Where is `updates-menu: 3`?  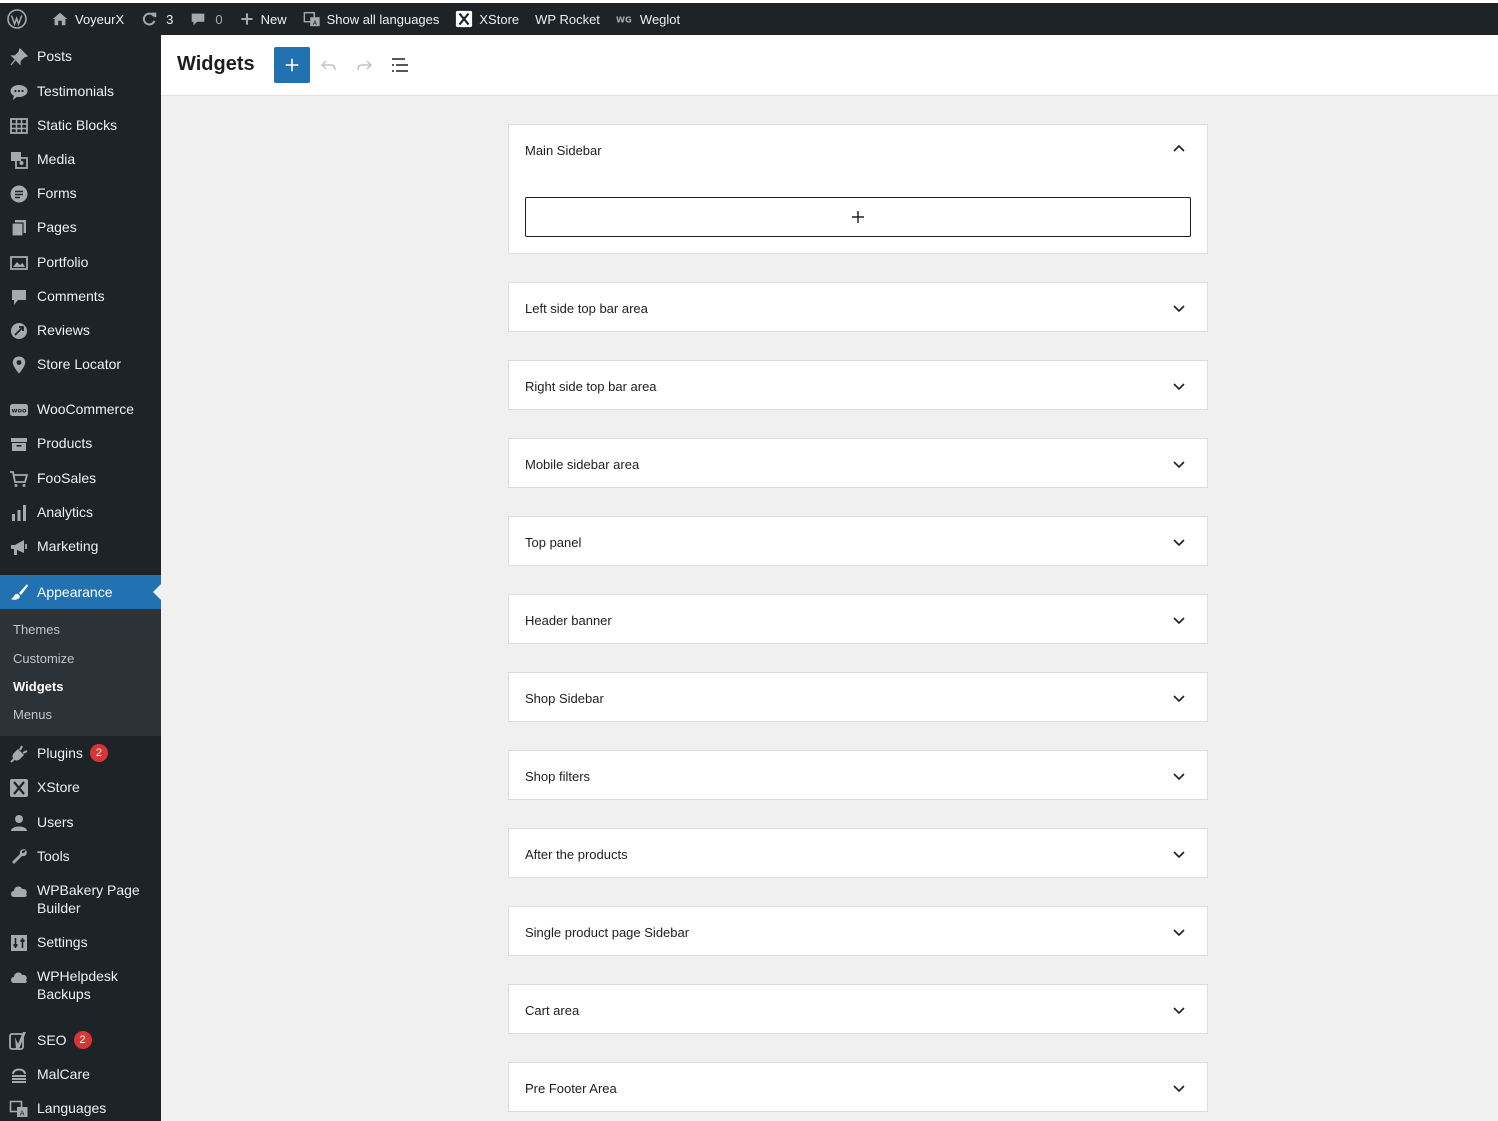
updates-menu: 3 is located at coordinates (156, 19).